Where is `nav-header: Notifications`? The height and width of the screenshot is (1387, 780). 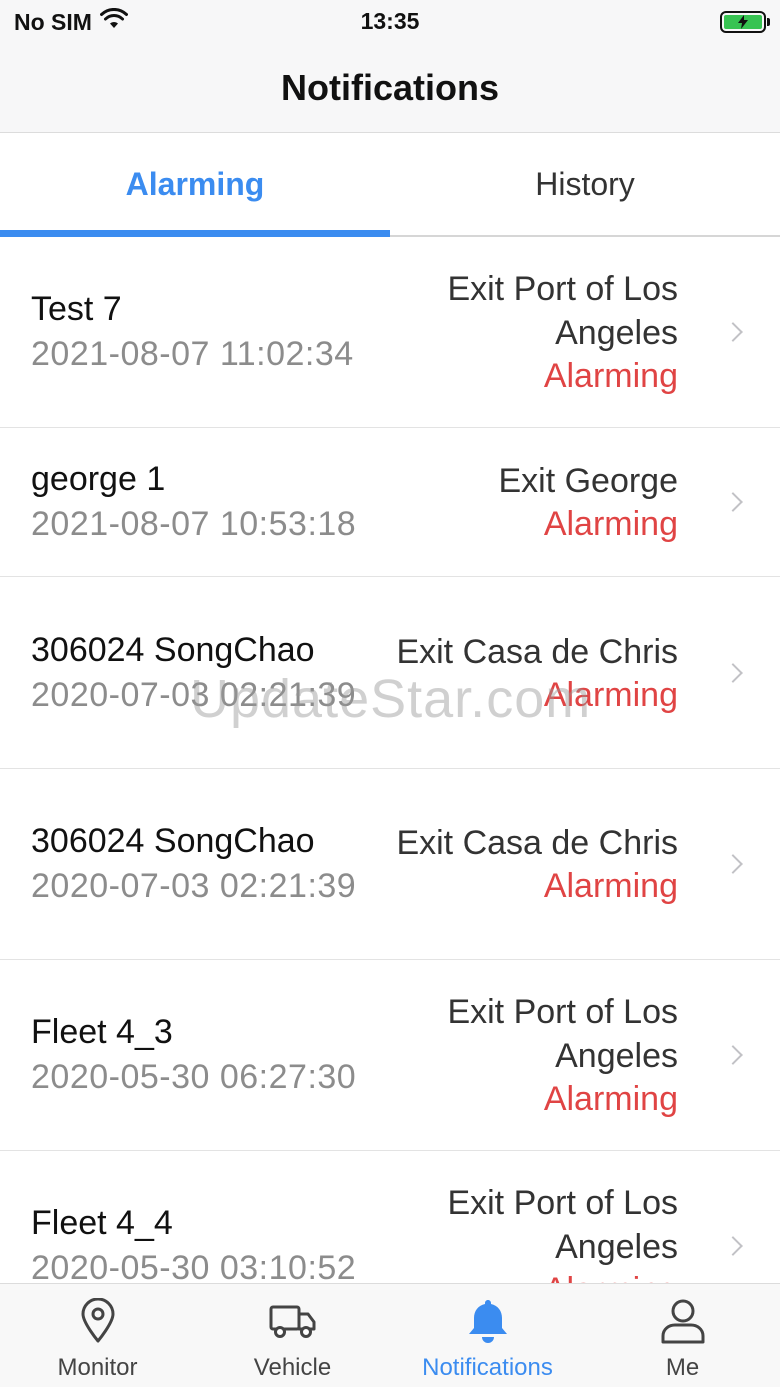
nav-header: Notifications is located at coordinates (390, 88).